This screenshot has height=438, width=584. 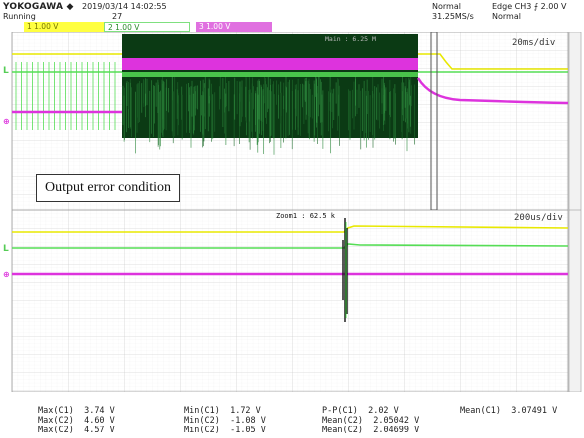 What do you see at coordinates (6, 122) in the screenshot?
I see `main-ground-marker: ⊕` at bounding box center [6, 122].